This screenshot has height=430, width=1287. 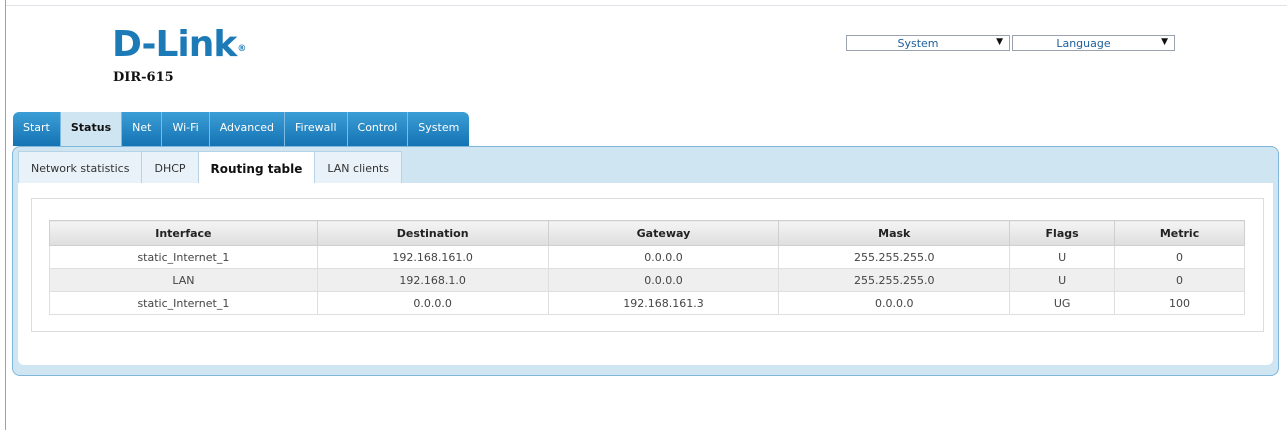 What do you see at coordinates (439, 129) in the screenshot?
I see `tab-system: System` at bounding box center [439, 129].